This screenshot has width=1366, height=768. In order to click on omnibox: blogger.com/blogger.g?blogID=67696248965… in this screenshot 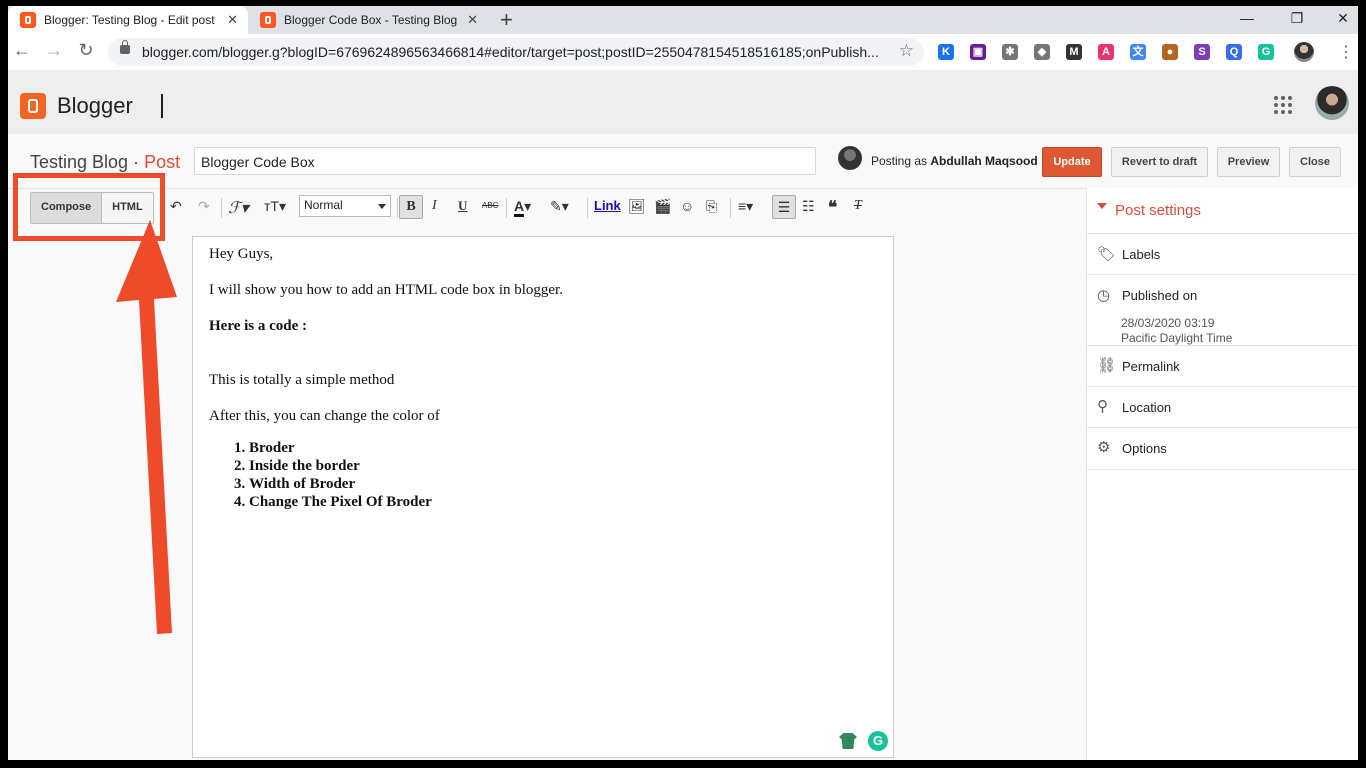, I will do `click(516, 52)`.